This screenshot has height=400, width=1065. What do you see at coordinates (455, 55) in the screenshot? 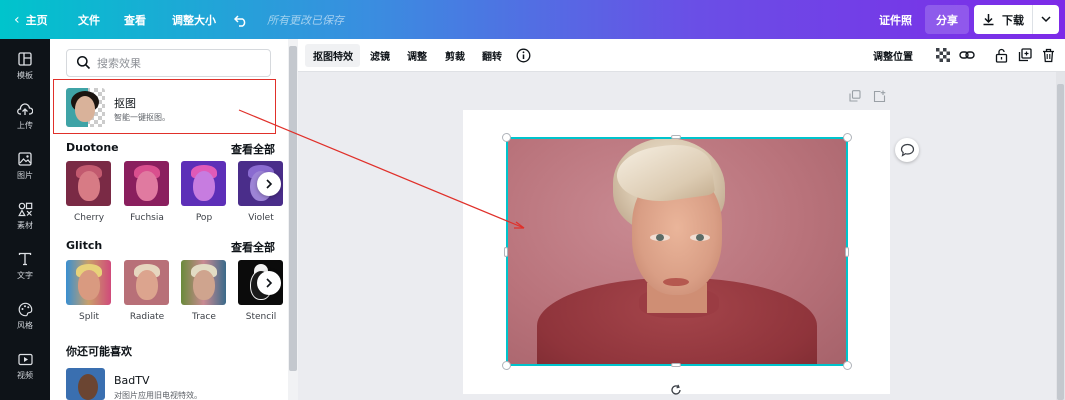
I see `crop-button: 剪裁` at bounding box center [455, 55].